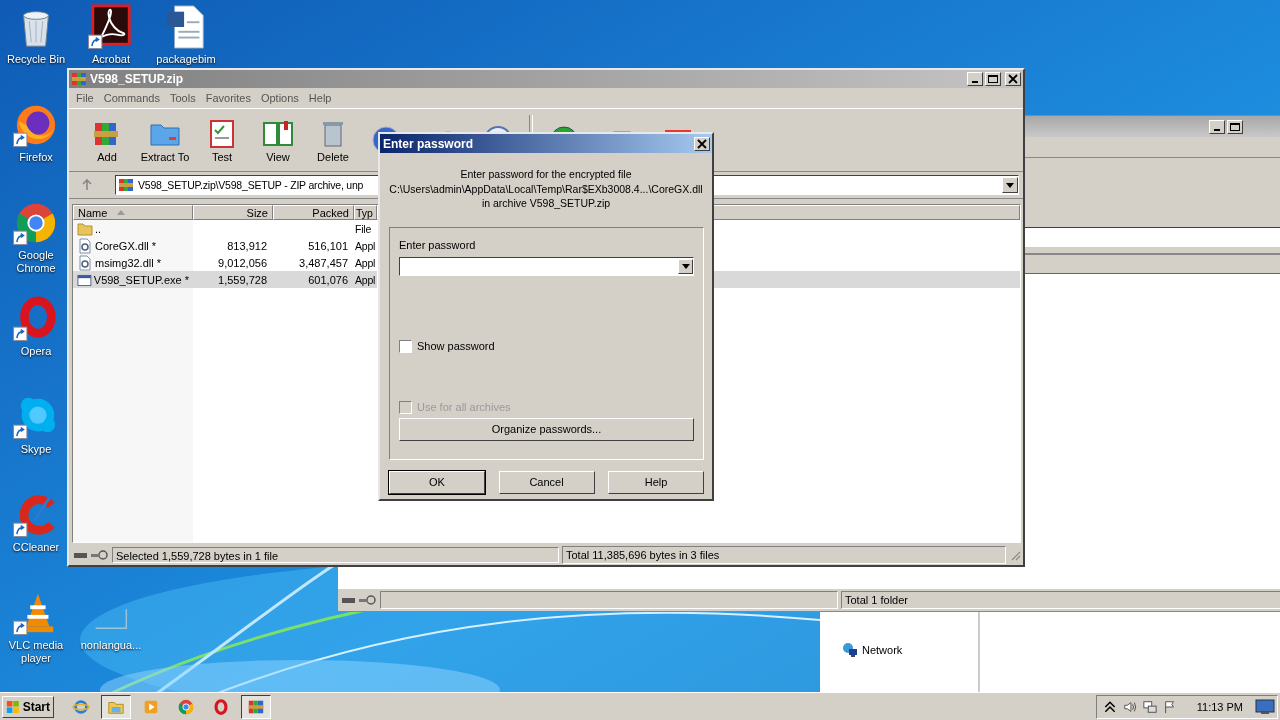 The image size is (1280, 720). I want to click on column-header: Packed, so click(313, 212).